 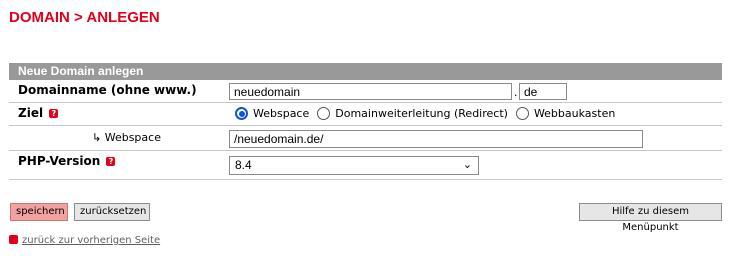 I want to click on tld-input, so click(x=543, y=91).